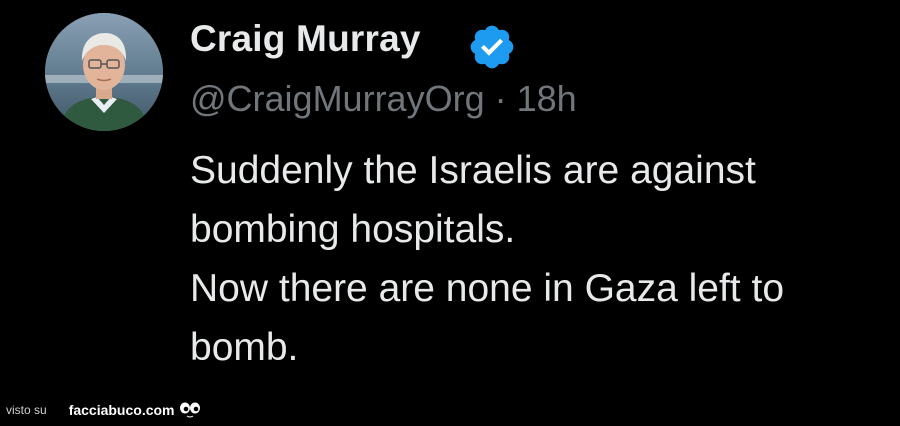 This screenshot has height=426, width=900. What do you see at coordinates (26, 410) in the screenshot?
I see `watermark-prefix: visto su` at bounding box center [26, 410].